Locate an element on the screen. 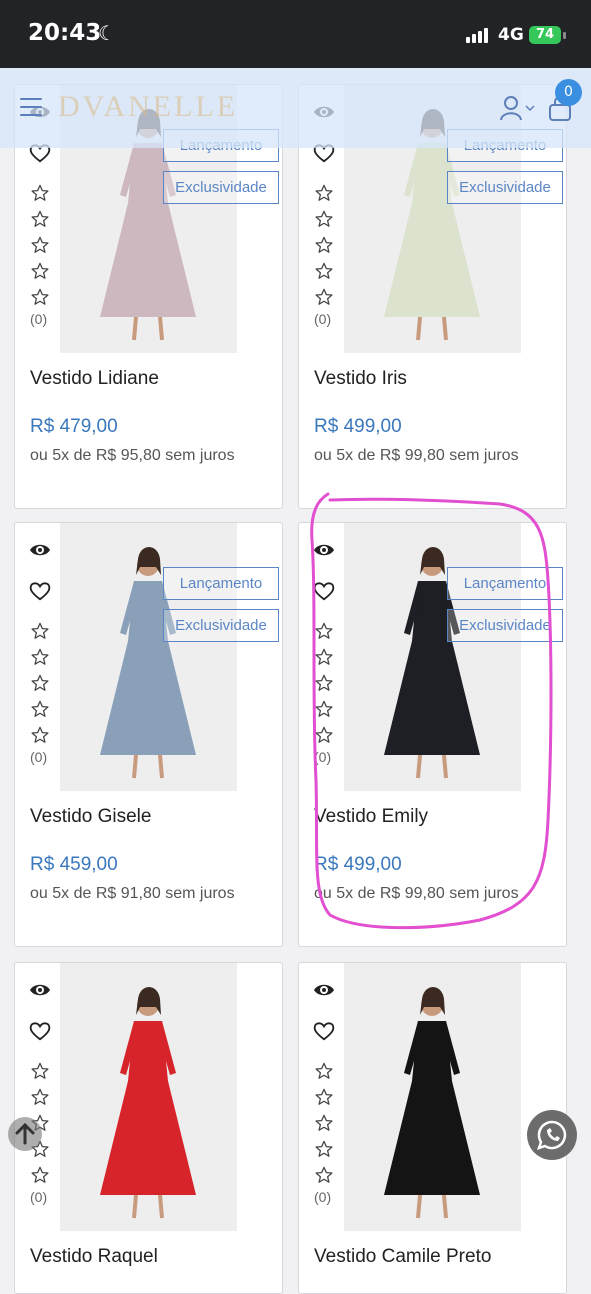 This screenshot has width=591, height=1294. installment-info: ou 5x de R$ 95,80 sem juros is located at coordinates (132, 455).